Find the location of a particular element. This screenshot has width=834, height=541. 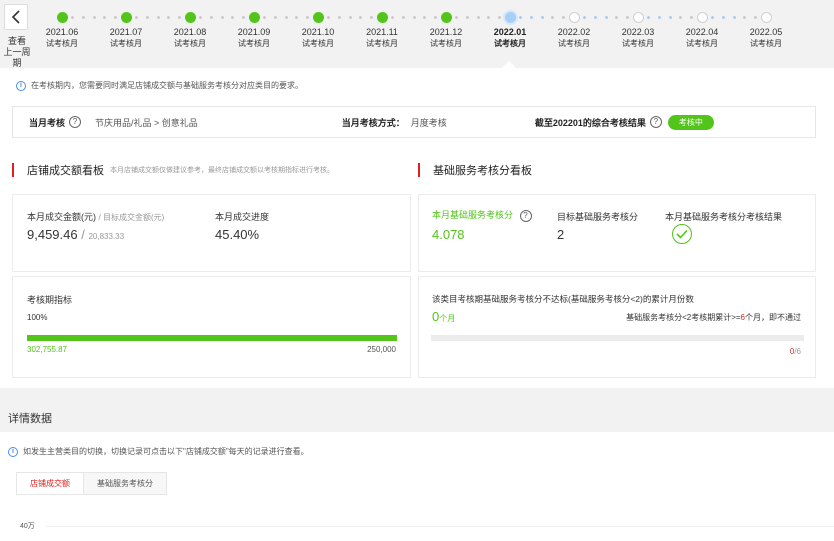

details-title: 详情数据 is located at coordinates (30, 419).